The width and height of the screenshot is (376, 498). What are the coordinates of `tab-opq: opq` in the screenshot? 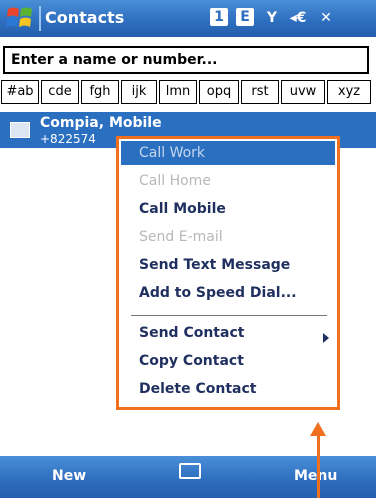 It's located at (219, 92).